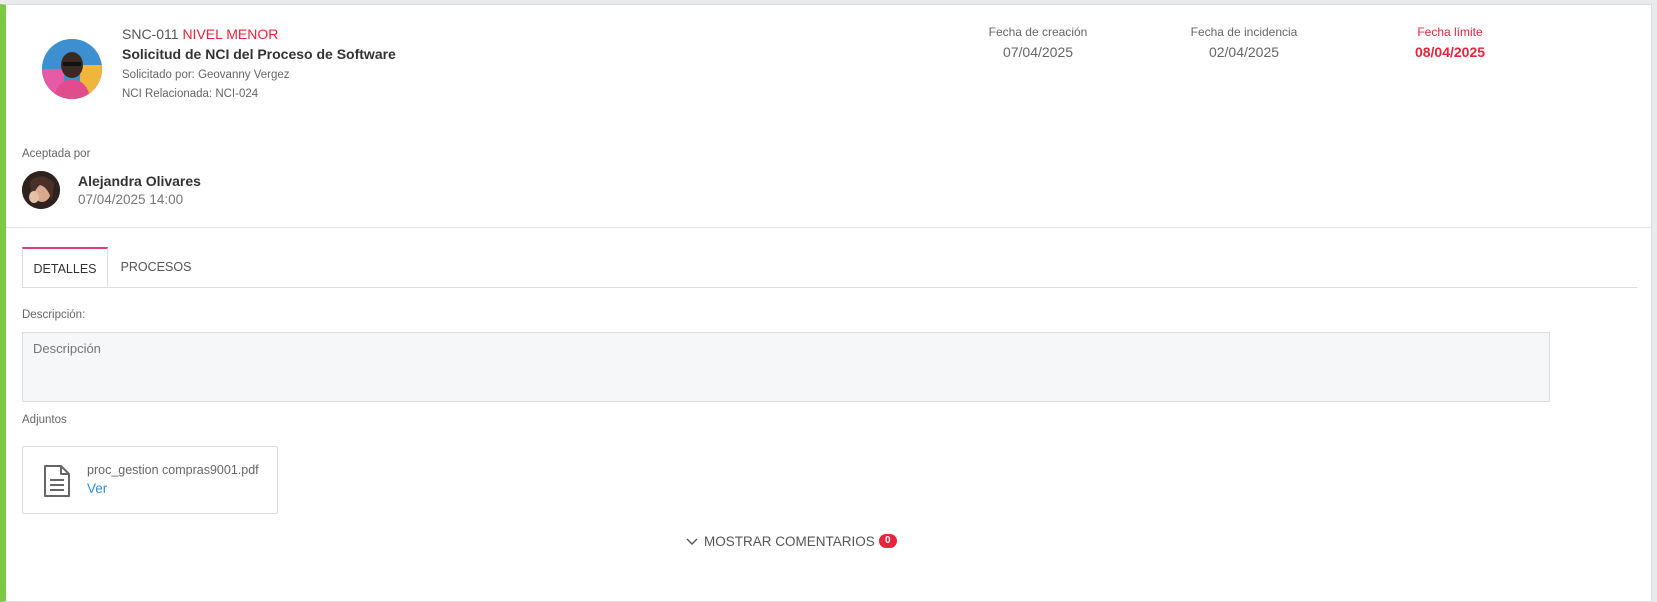 This screenshot has height=602, width=1657. I want to click on creation-date-value: 07/04/2025, so click(1038, 52).